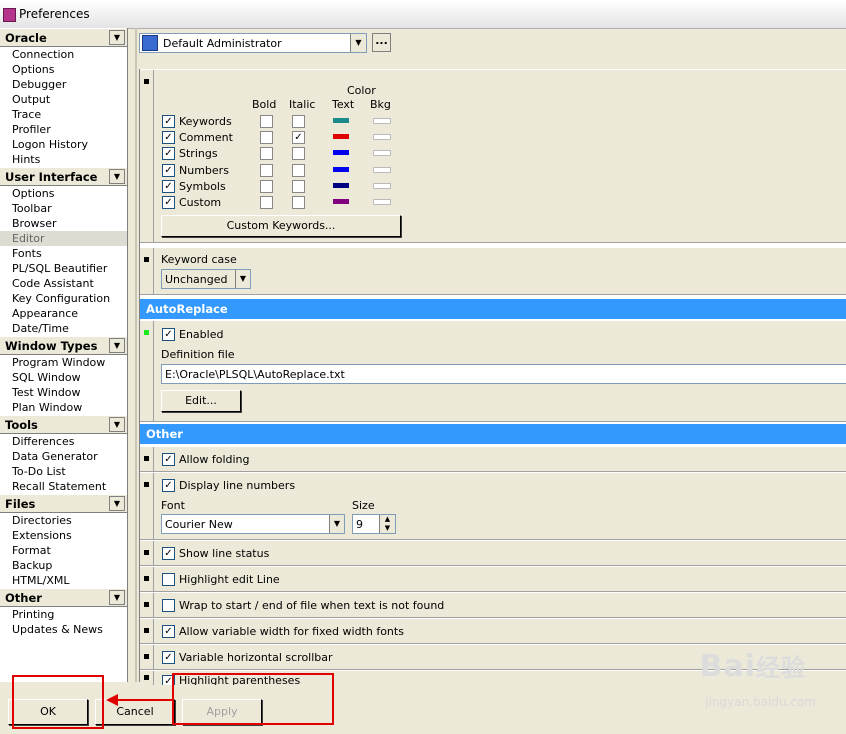 The height and width of the screenshot is (734, 846). What do you see at coordinates (63, 503) in the screenshot?
I see `sidebar-group-files: Files ▼` at bounding box center [63, 503].